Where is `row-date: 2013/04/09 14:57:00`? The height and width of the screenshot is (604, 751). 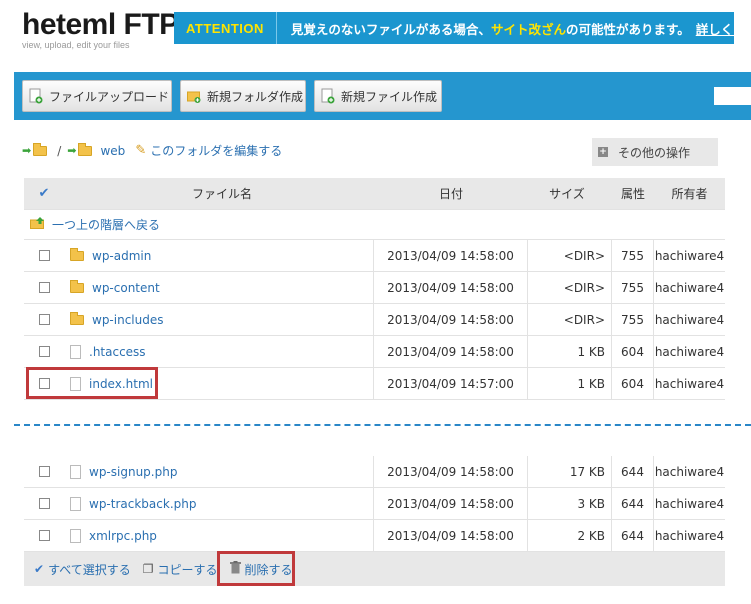 row-date: 2013/04/09 14:57:00 is located at coordinates (451, 383).